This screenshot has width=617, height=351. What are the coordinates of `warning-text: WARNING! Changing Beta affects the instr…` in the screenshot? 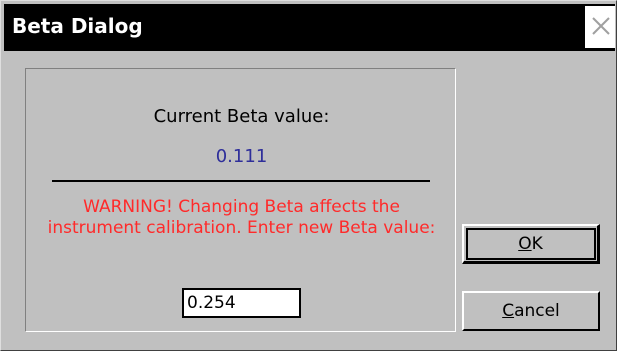 It's located at (241, 218).